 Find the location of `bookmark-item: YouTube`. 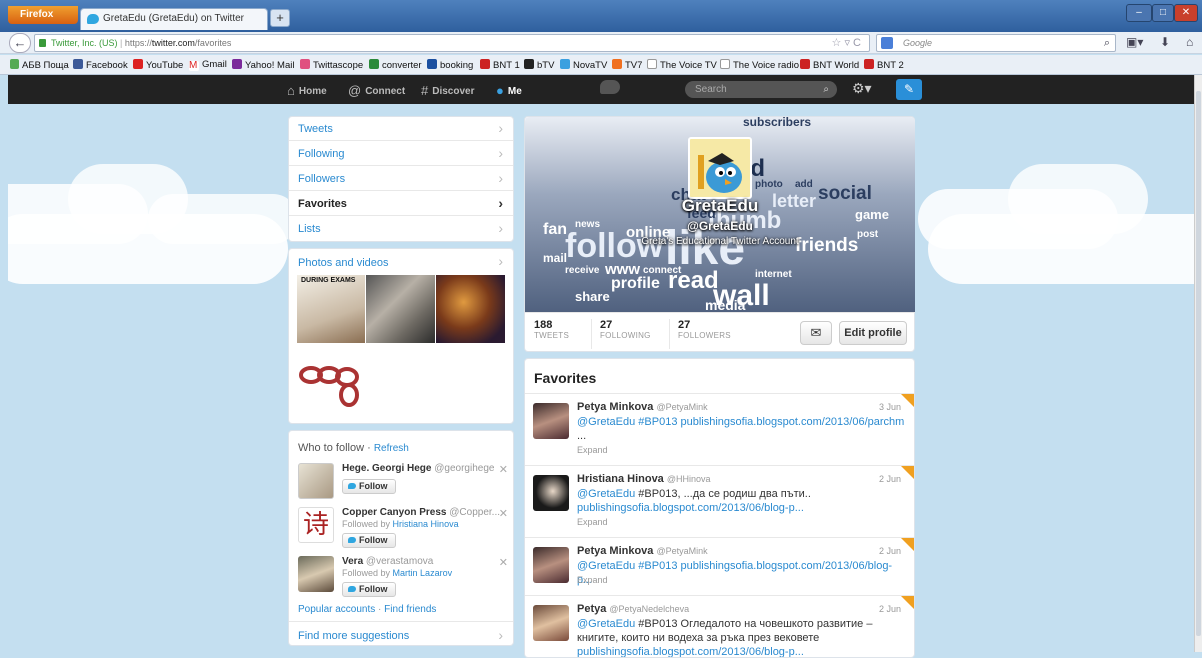

bookmark-item: YouTube is located at coordinates (158, 65).